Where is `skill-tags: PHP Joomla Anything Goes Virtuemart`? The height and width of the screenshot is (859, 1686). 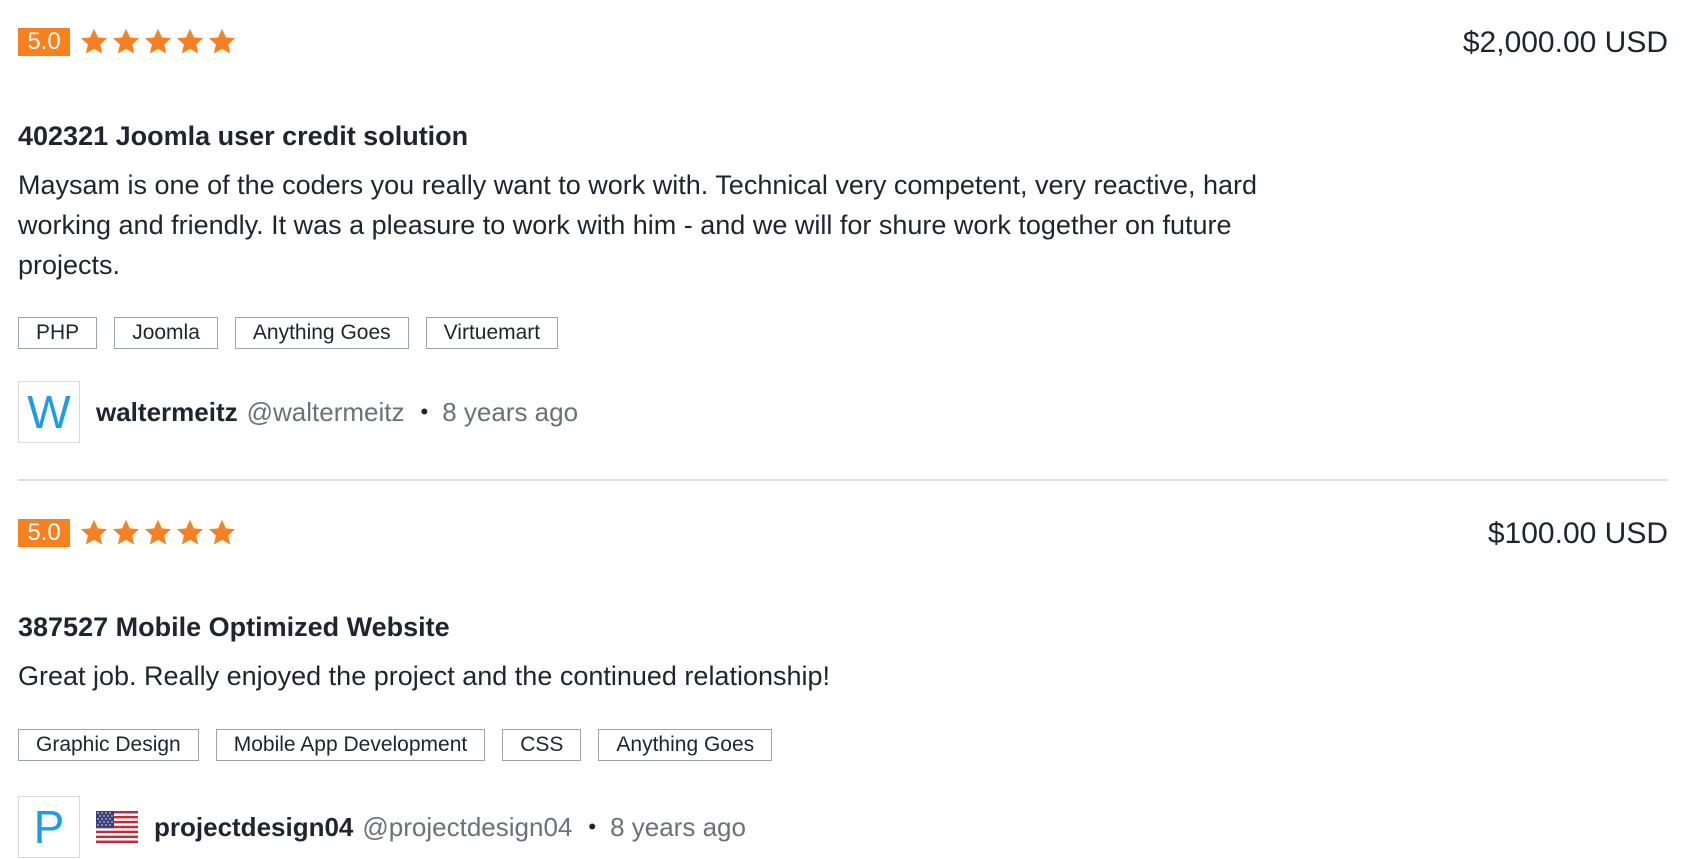
skill-tags: PHP Joomla Anything Goes Virtuemart is located at coordinates (288, 333).